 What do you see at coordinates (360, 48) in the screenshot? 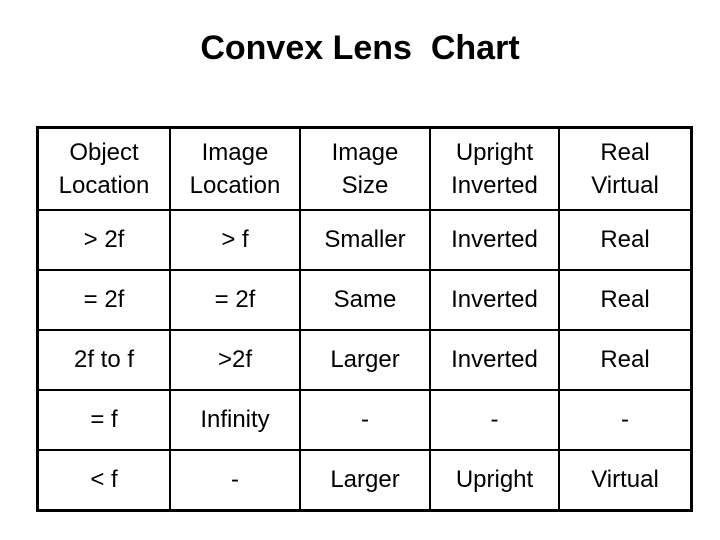
I see `page-title: Convex Lens Chart` at bounding box center [360, 48].